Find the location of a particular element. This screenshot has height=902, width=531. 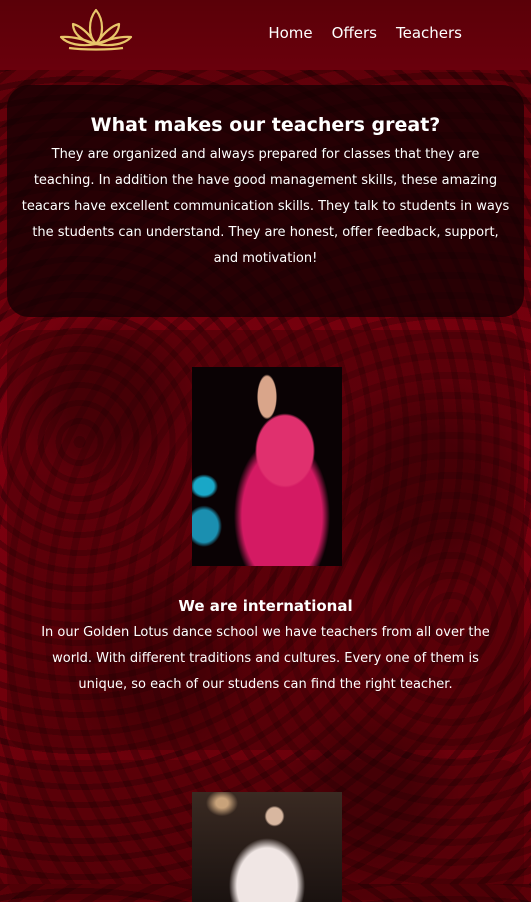

nav-teachers-link: Teachers is located at coordinates (429, 33).